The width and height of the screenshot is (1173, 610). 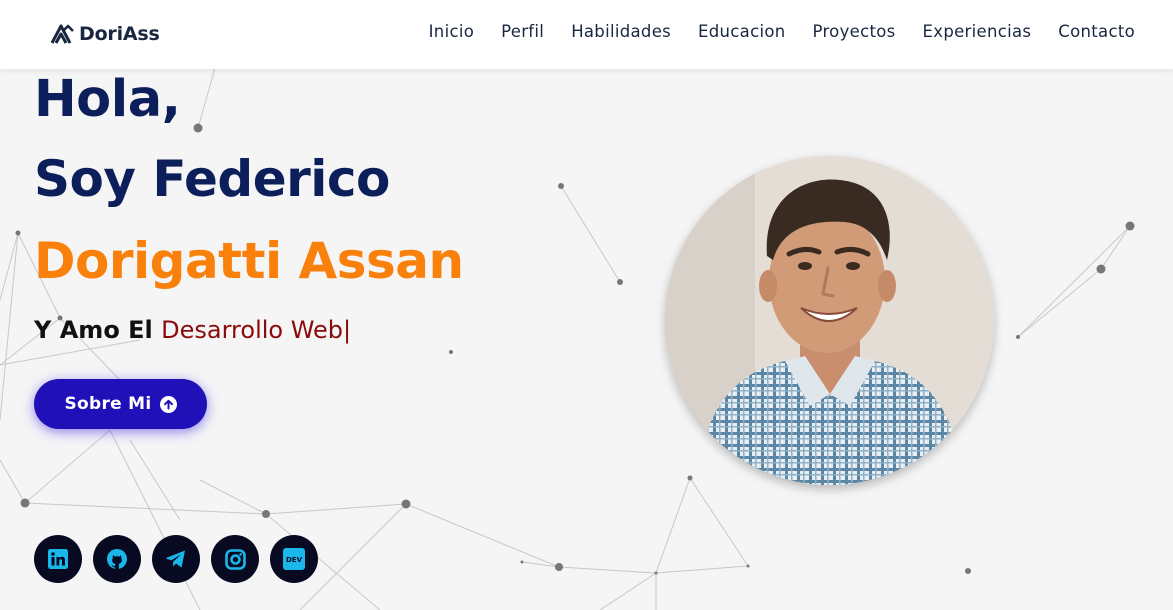 I want to click on telegram-icon, so click(x=175, y=559).